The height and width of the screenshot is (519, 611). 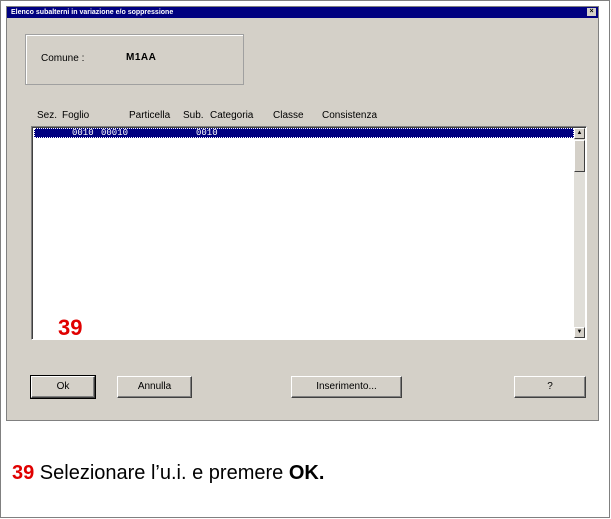 I want to click on comune-value: M1AA, so click(x=141, y=57).